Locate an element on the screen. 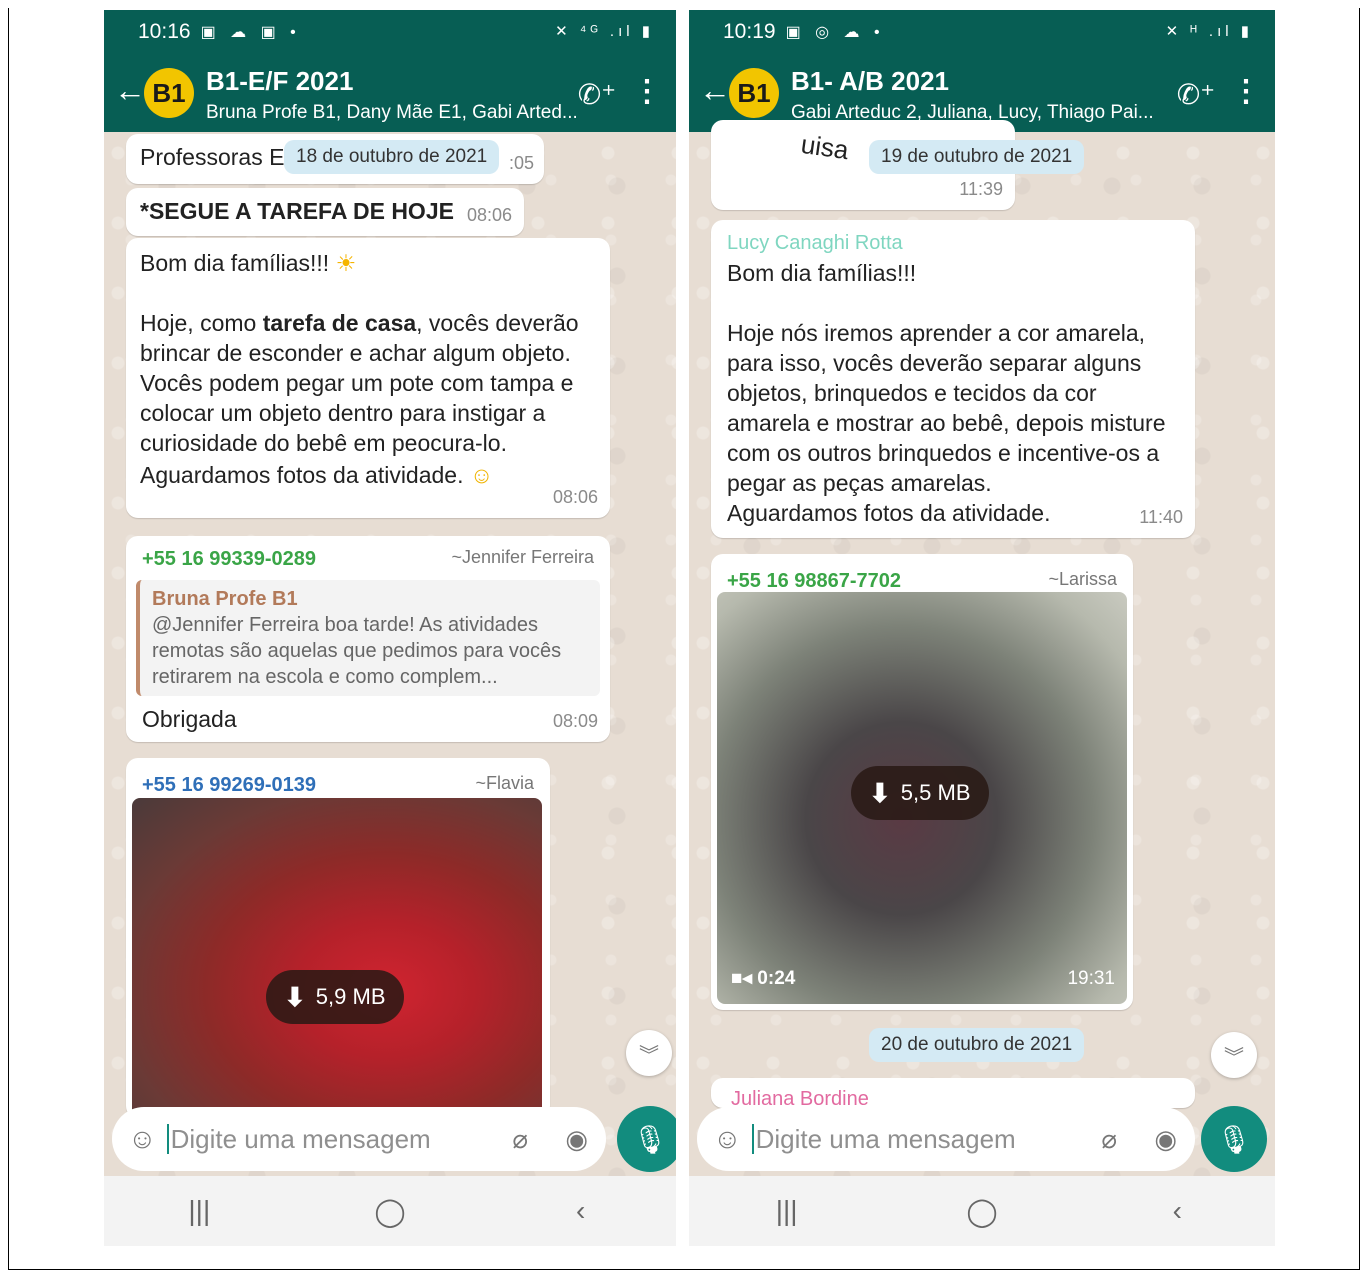 This screenshot has height=1272, width=1364. download-button: ⬇ 5,5 MB is located at coordinates (920, 793).